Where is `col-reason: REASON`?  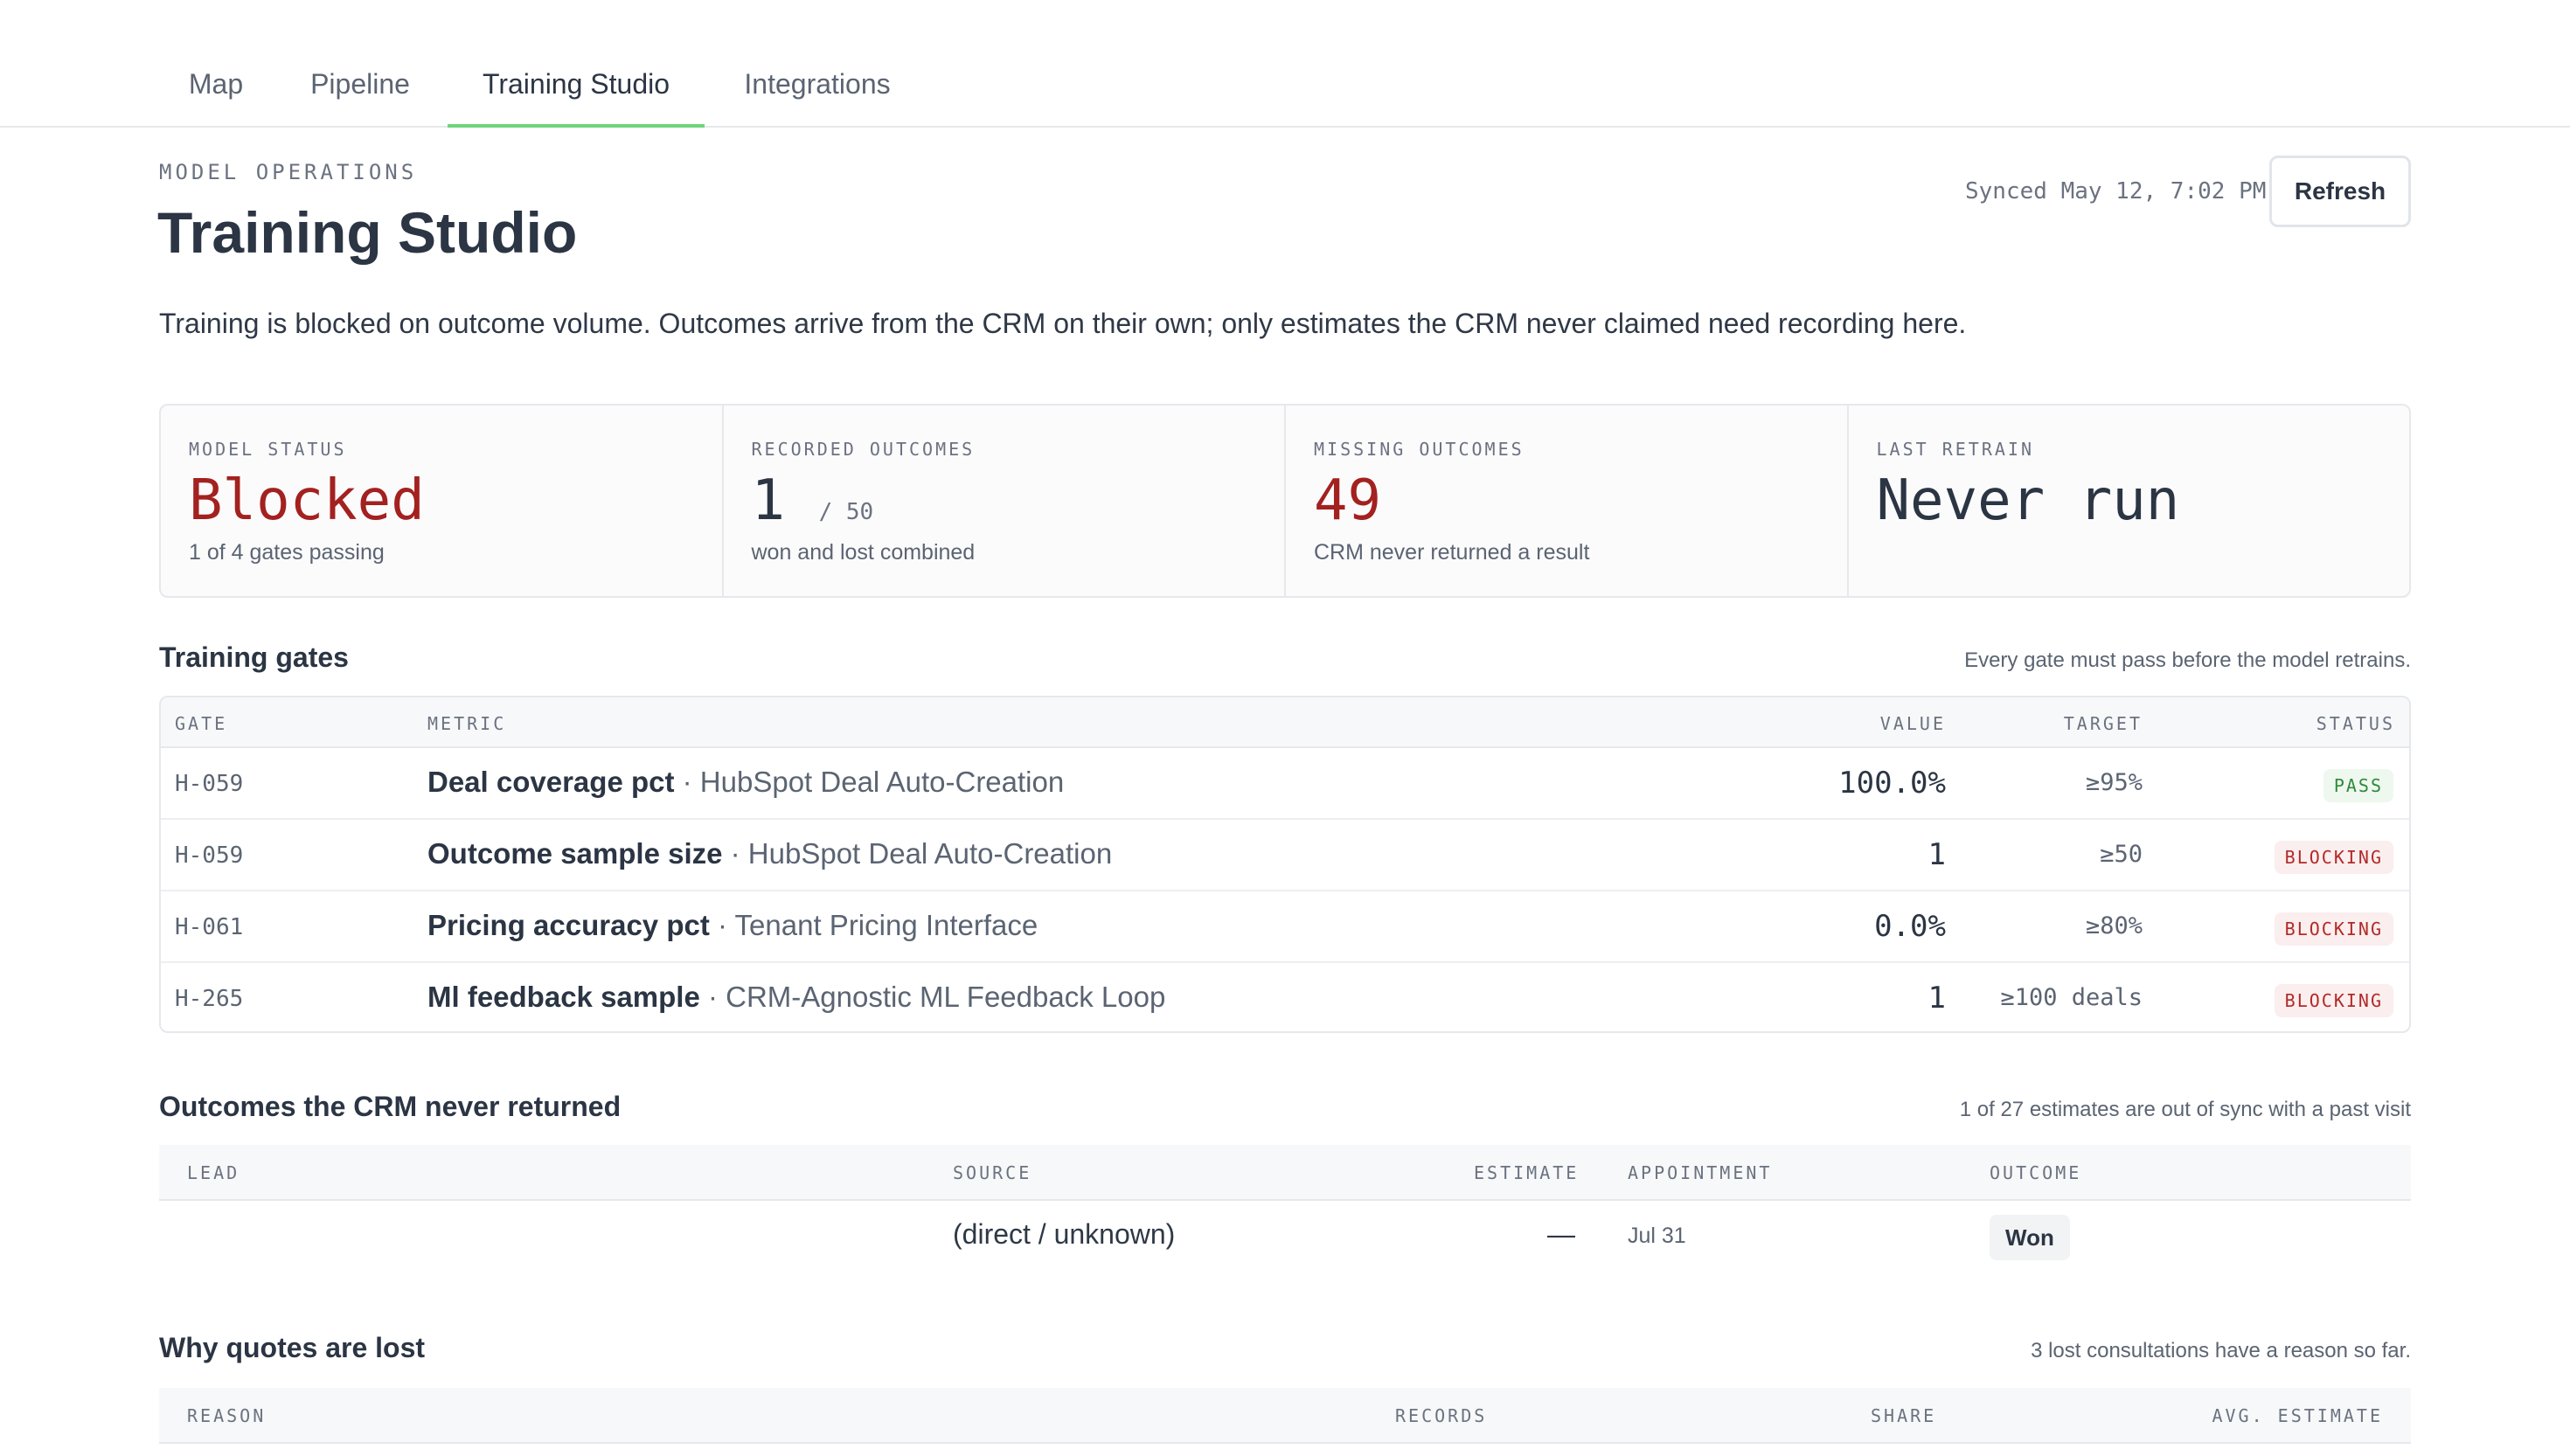
col-reason: REASON is located at coordinates (227, 1415).